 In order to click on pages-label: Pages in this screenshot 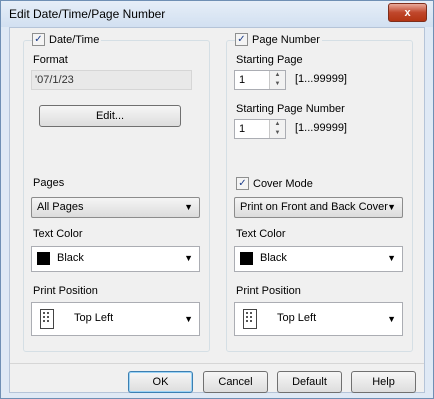, I will do `click(49, 183)`.